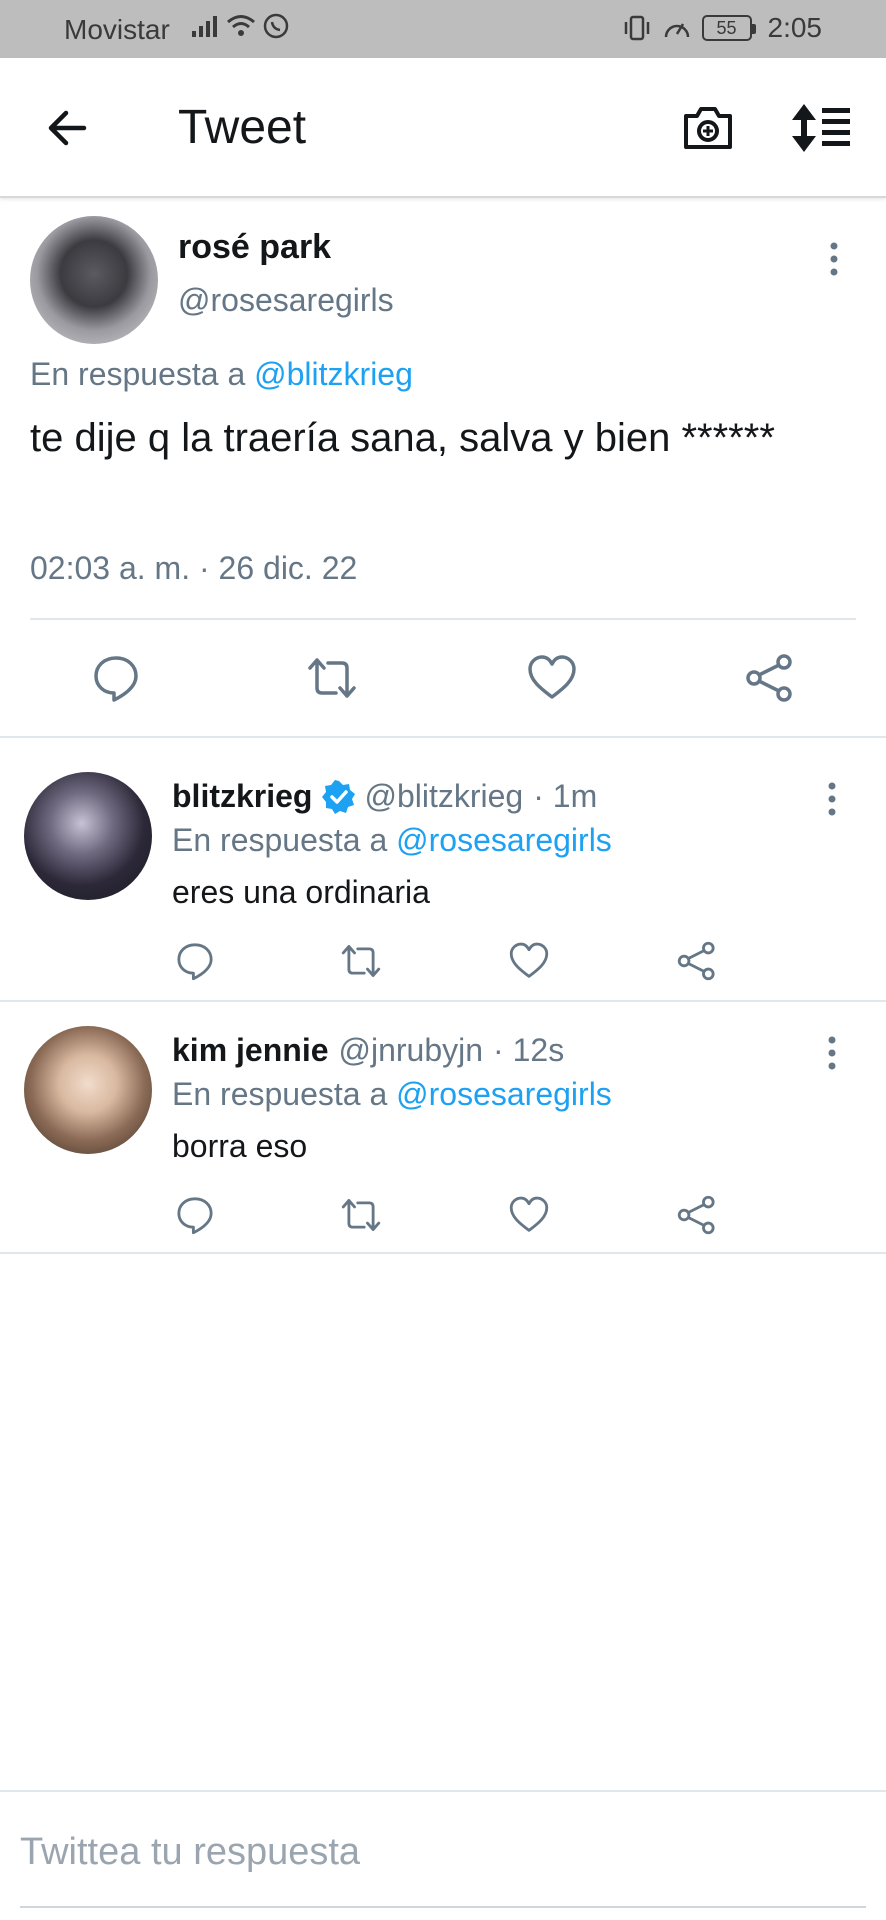 The height and width of the screenshot is (1920, 886). Describe the element at coordinates (795, 27) in the screenshot. I see `clock: 2:05` at that location.